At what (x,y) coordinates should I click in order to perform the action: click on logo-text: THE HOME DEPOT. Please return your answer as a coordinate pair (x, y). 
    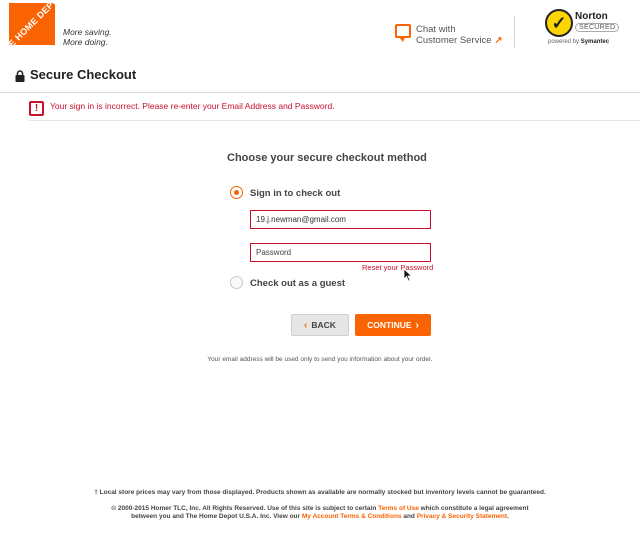
    Looking at the image, I should click on (33, 29).